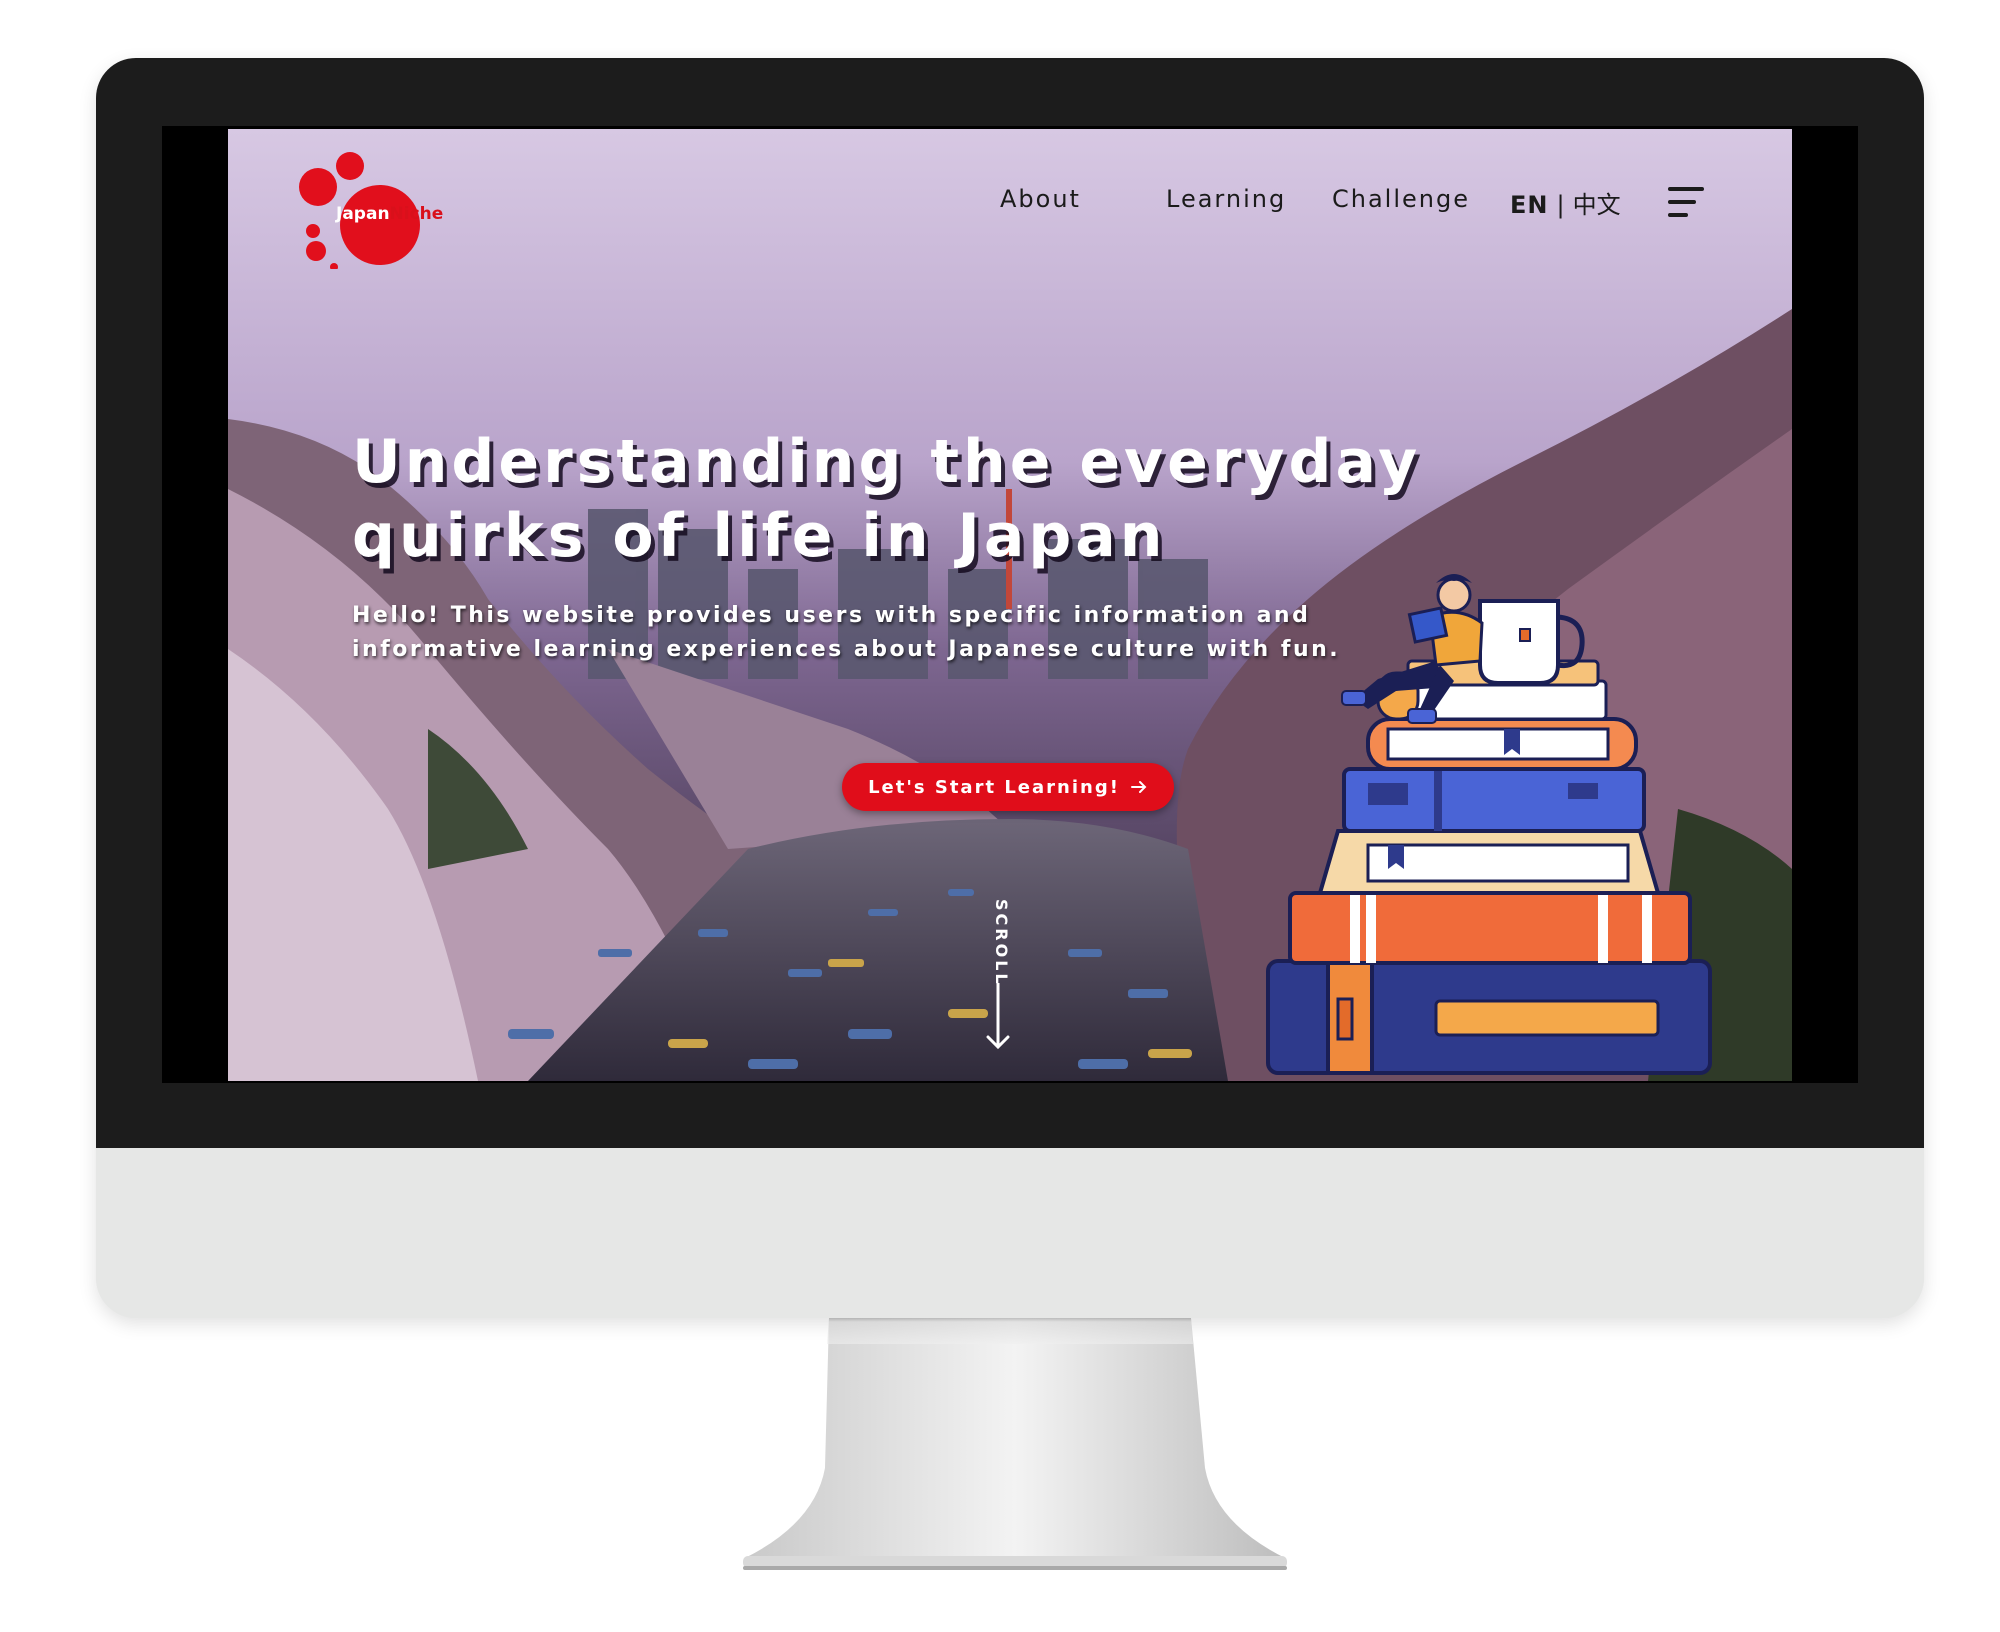 This screenshot has width=2000, height=1632. What do you see at coordinates (1138, 787) in the screenshot?
I see `arrow-right-icon` at bounding box center [1138, 787].